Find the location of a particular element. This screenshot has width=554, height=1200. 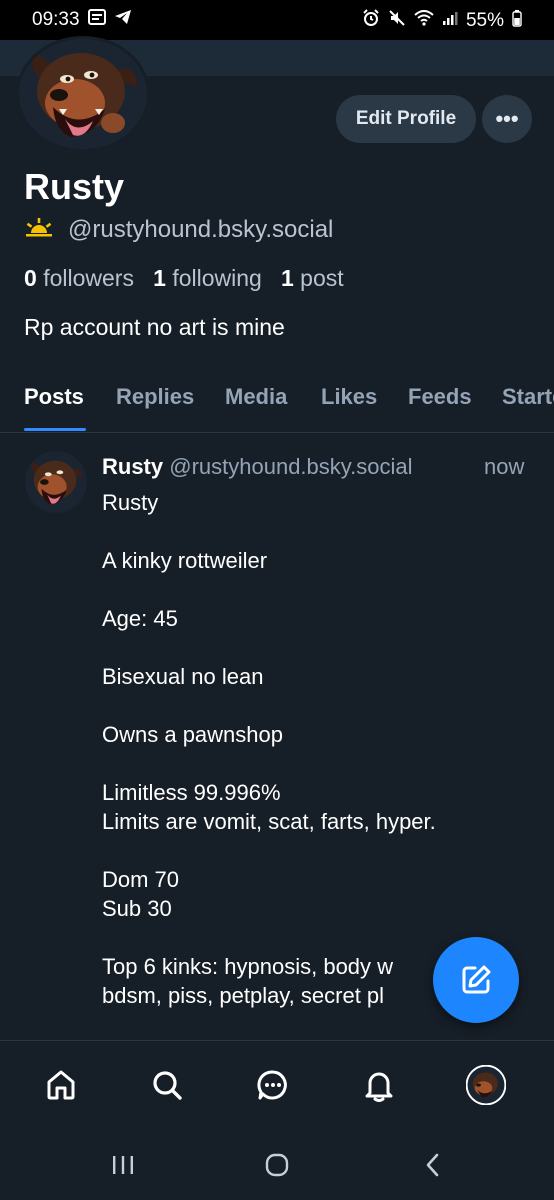

following-label: following is located at coordinates (217, 278).